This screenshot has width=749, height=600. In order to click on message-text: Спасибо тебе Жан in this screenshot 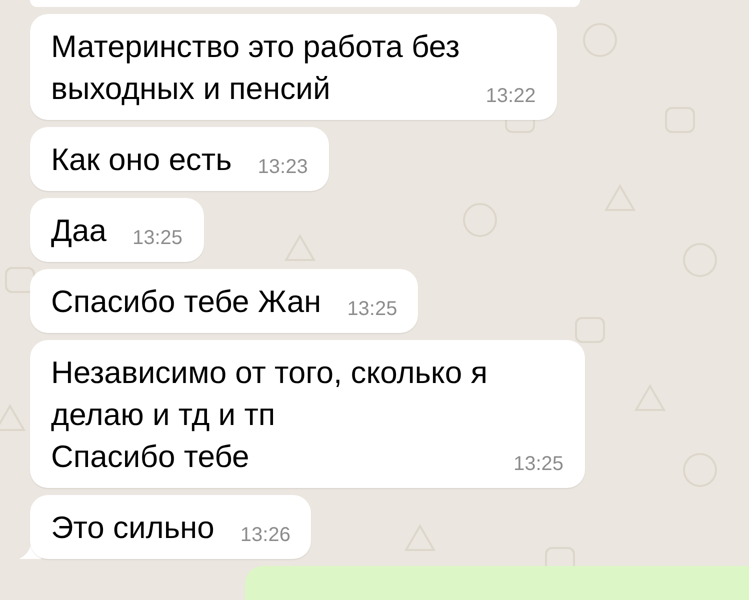, I will do `click(186, 302)`.